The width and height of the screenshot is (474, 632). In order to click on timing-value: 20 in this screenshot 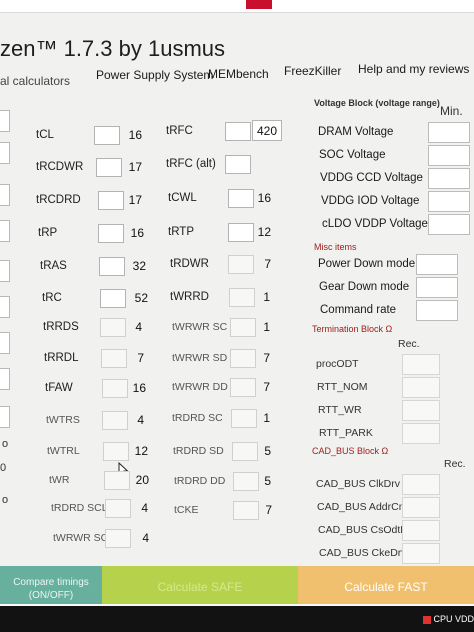, I will do `click(142, 480)`.